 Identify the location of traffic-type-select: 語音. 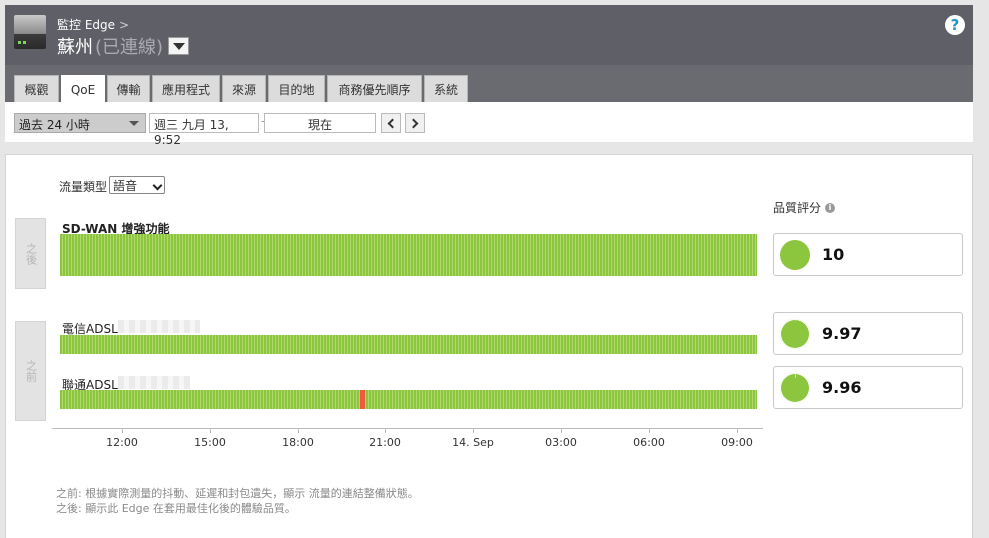
(137, 185).